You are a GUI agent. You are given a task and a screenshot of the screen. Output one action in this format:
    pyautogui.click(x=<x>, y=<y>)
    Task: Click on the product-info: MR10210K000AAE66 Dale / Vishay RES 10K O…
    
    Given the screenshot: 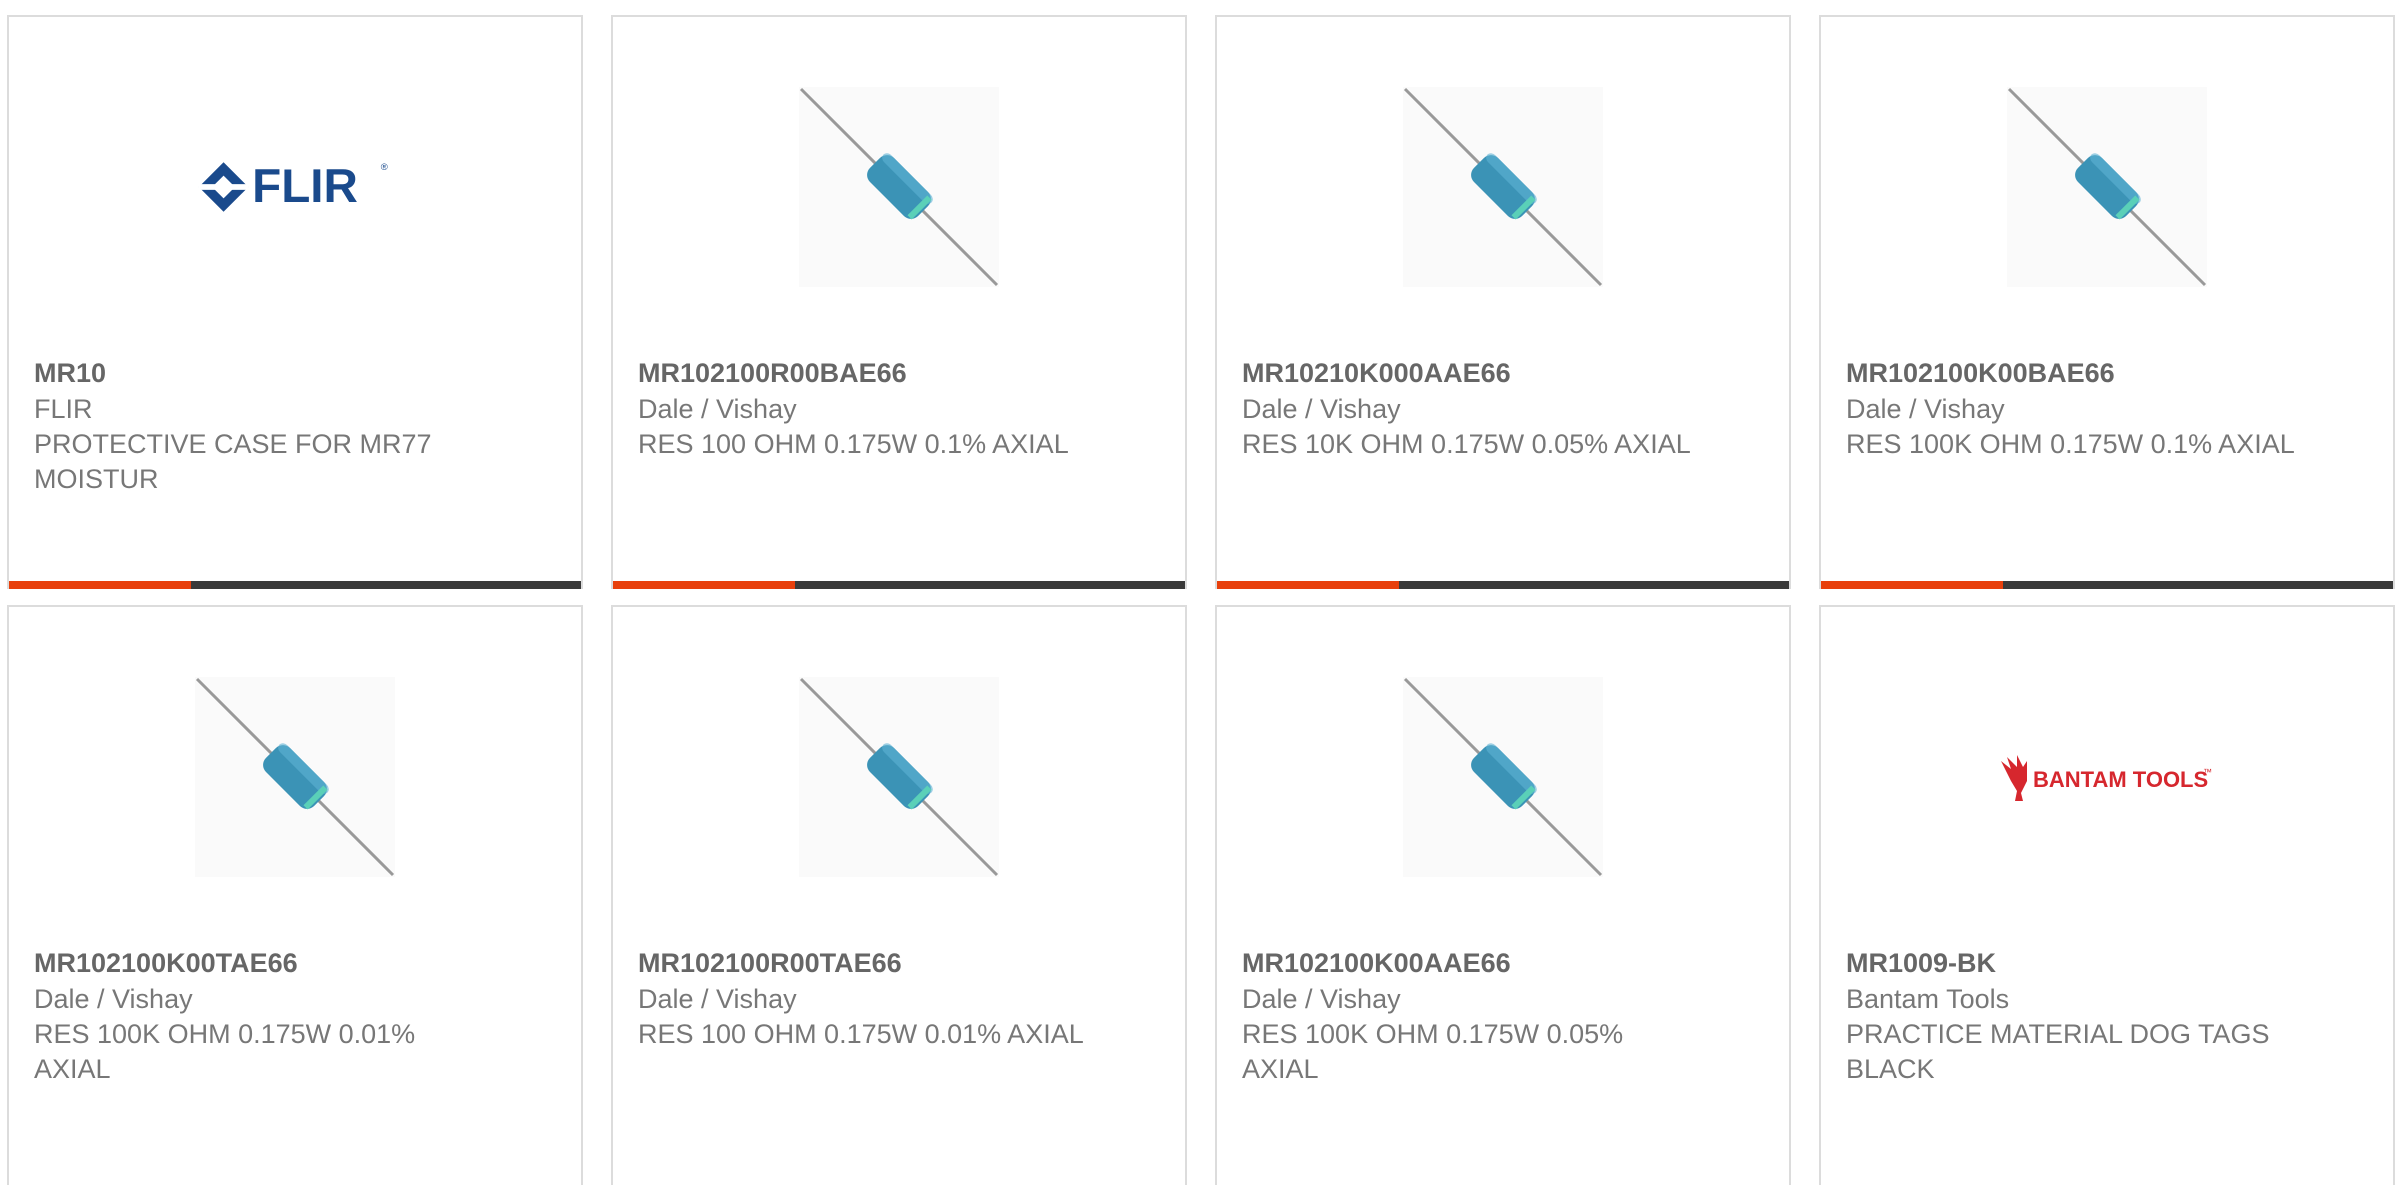 What is the action you would take?
    pyautogui.click(x=1505, y=408)
    